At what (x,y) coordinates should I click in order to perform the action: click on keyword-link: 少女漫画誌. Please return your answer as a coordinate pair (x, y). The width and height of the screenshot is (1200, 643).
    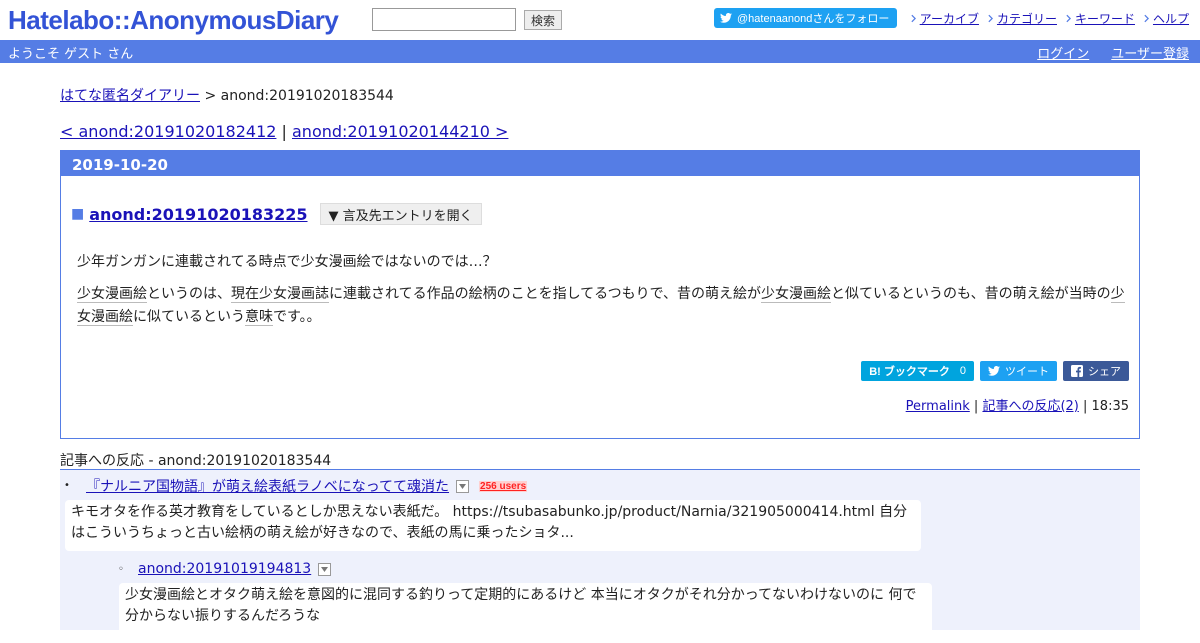
    Looking at the image, I should click on (294, 294).